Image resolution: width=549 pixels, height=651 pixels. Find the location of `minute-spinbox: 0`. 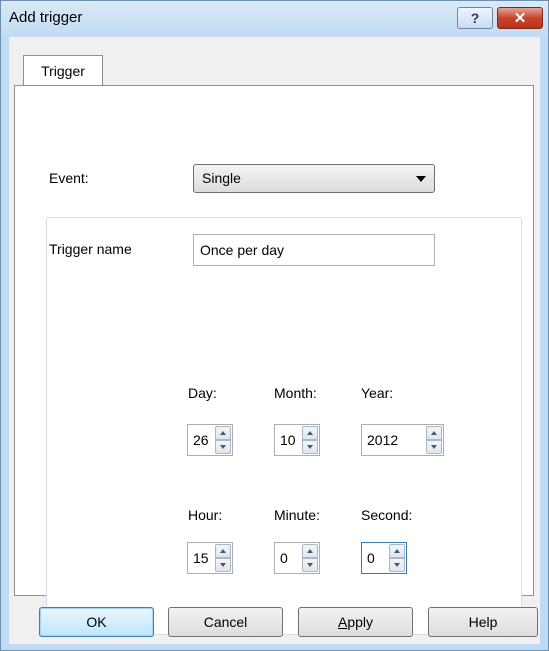

minute-spinbox: 0 is located at coordinates (297, 558).